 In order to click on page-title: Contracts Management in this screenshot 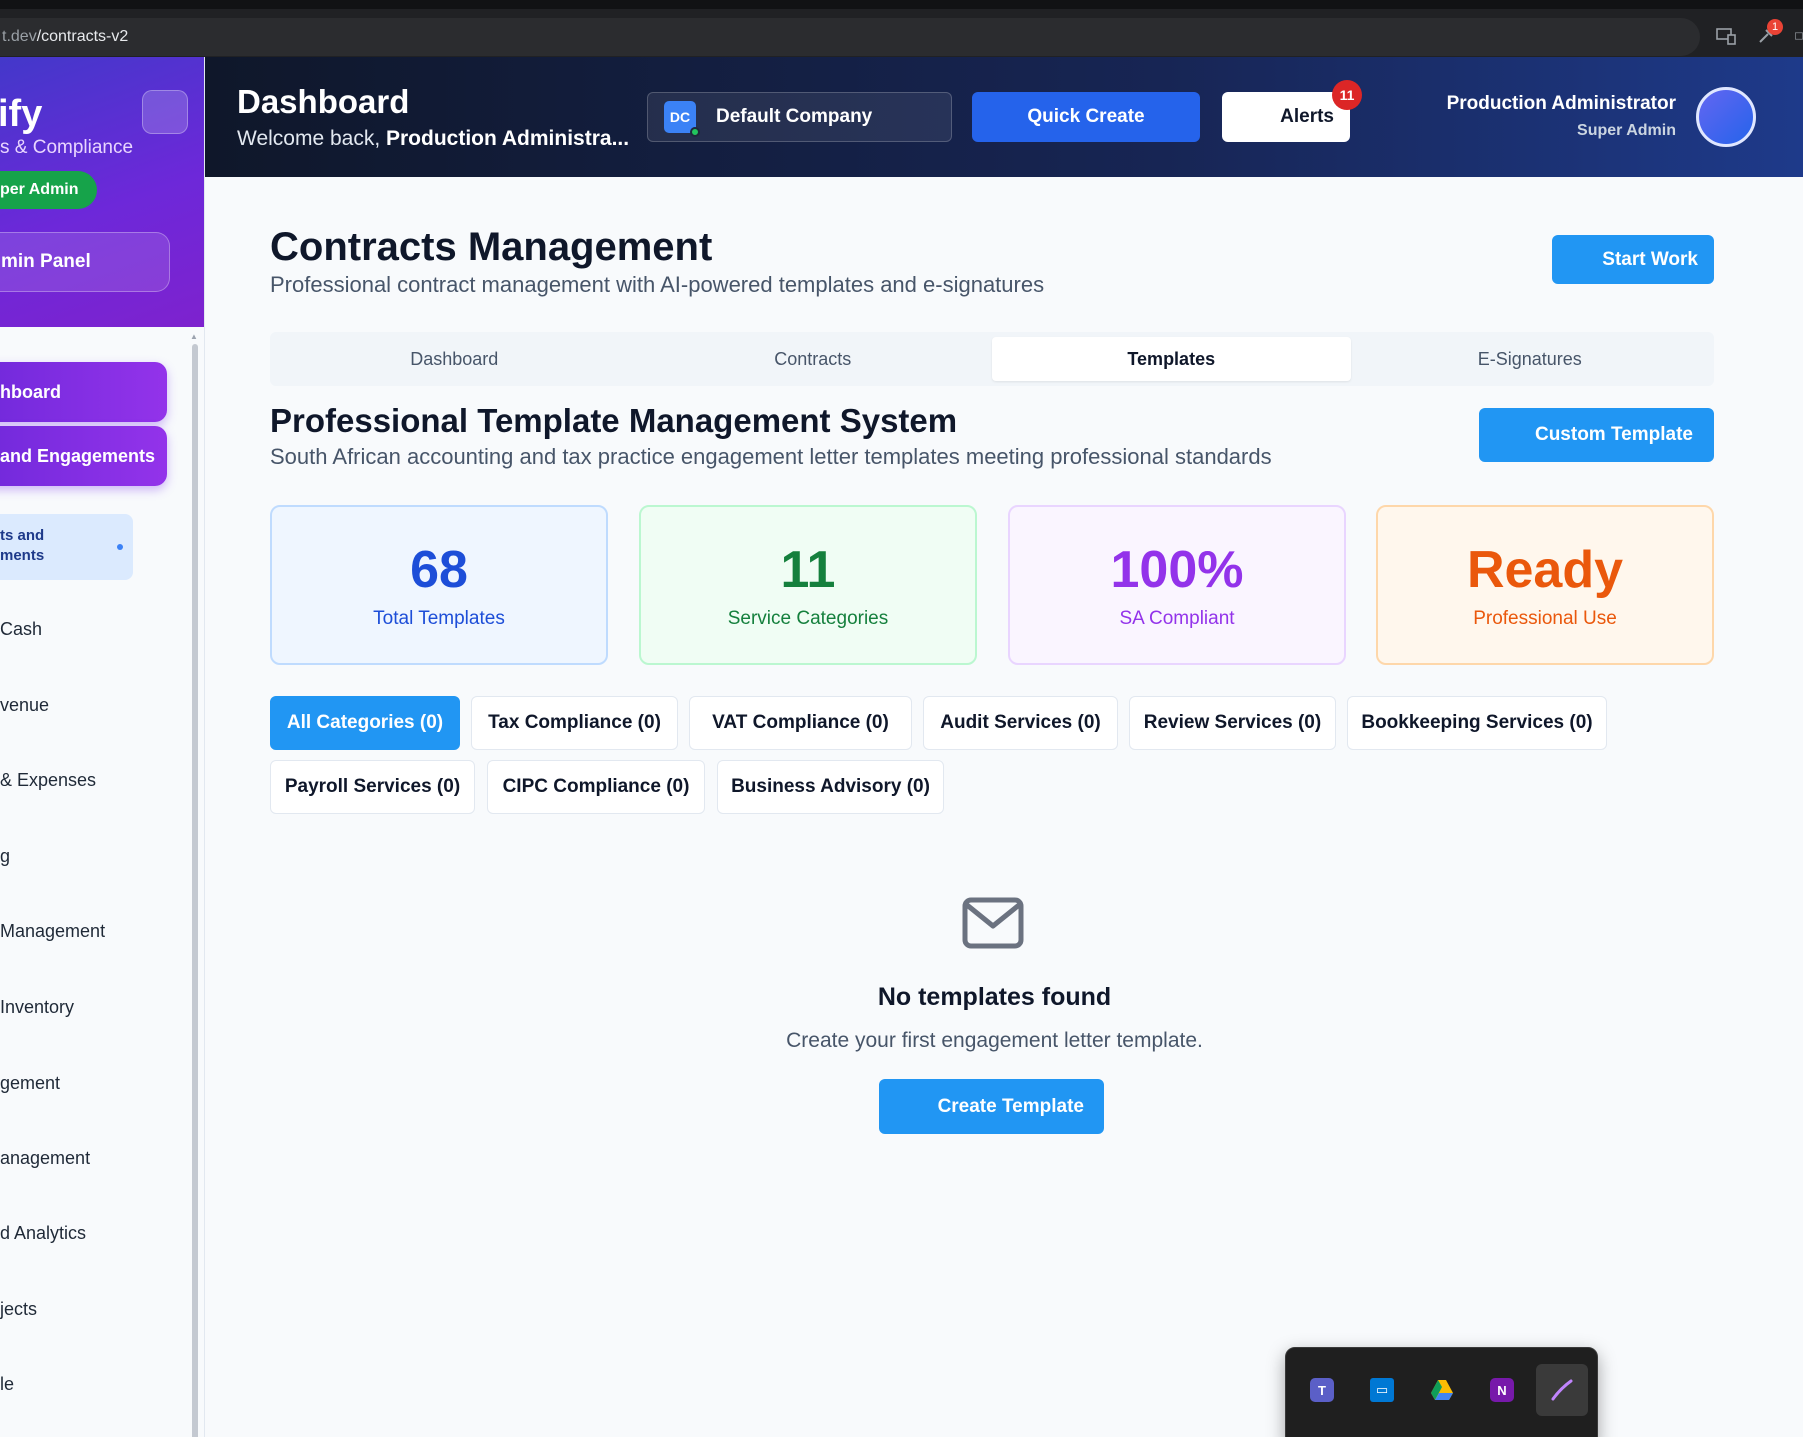, I will do `click(491, 247)`.